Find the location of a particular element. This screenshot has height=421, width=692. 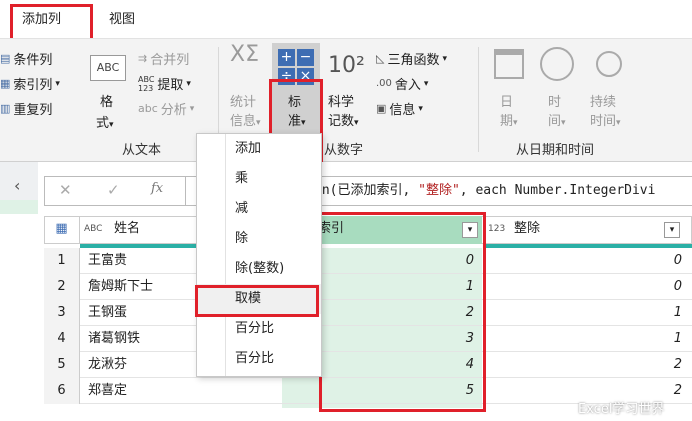

information-button: ▣ 信息 ▾ is located at coordinates (399, 108).